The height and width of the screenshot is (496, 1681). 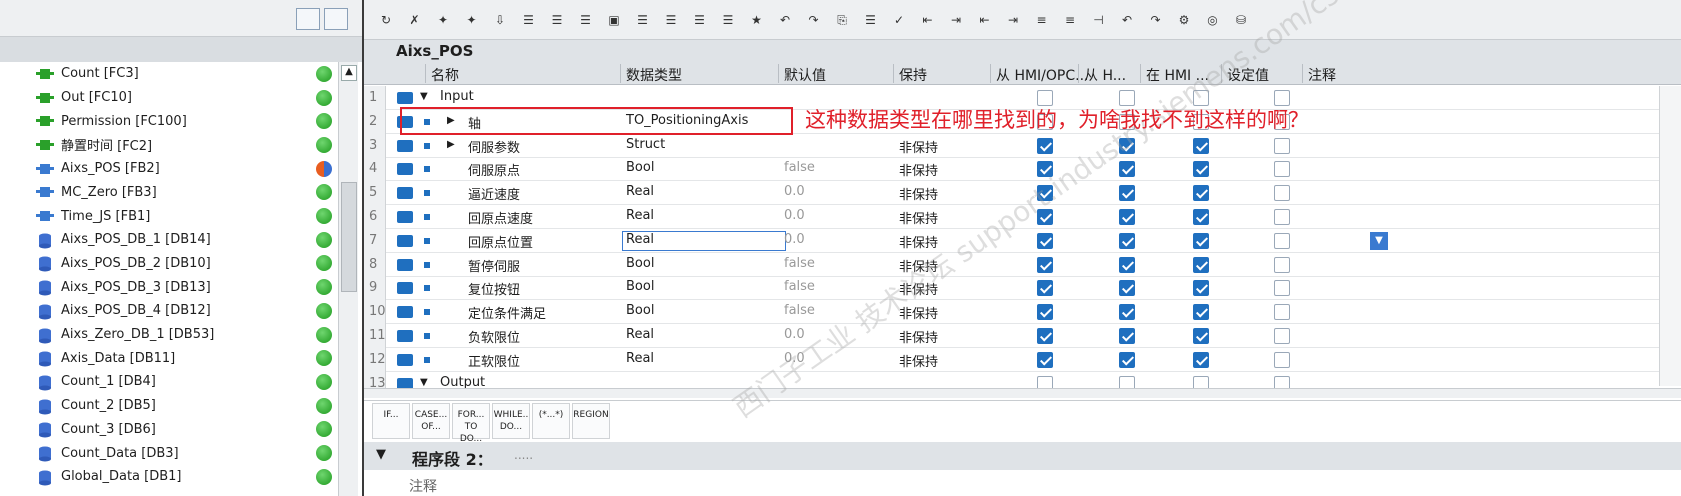 I want to click on tree-item: Permission [FC100], so click(x=168, y=121).